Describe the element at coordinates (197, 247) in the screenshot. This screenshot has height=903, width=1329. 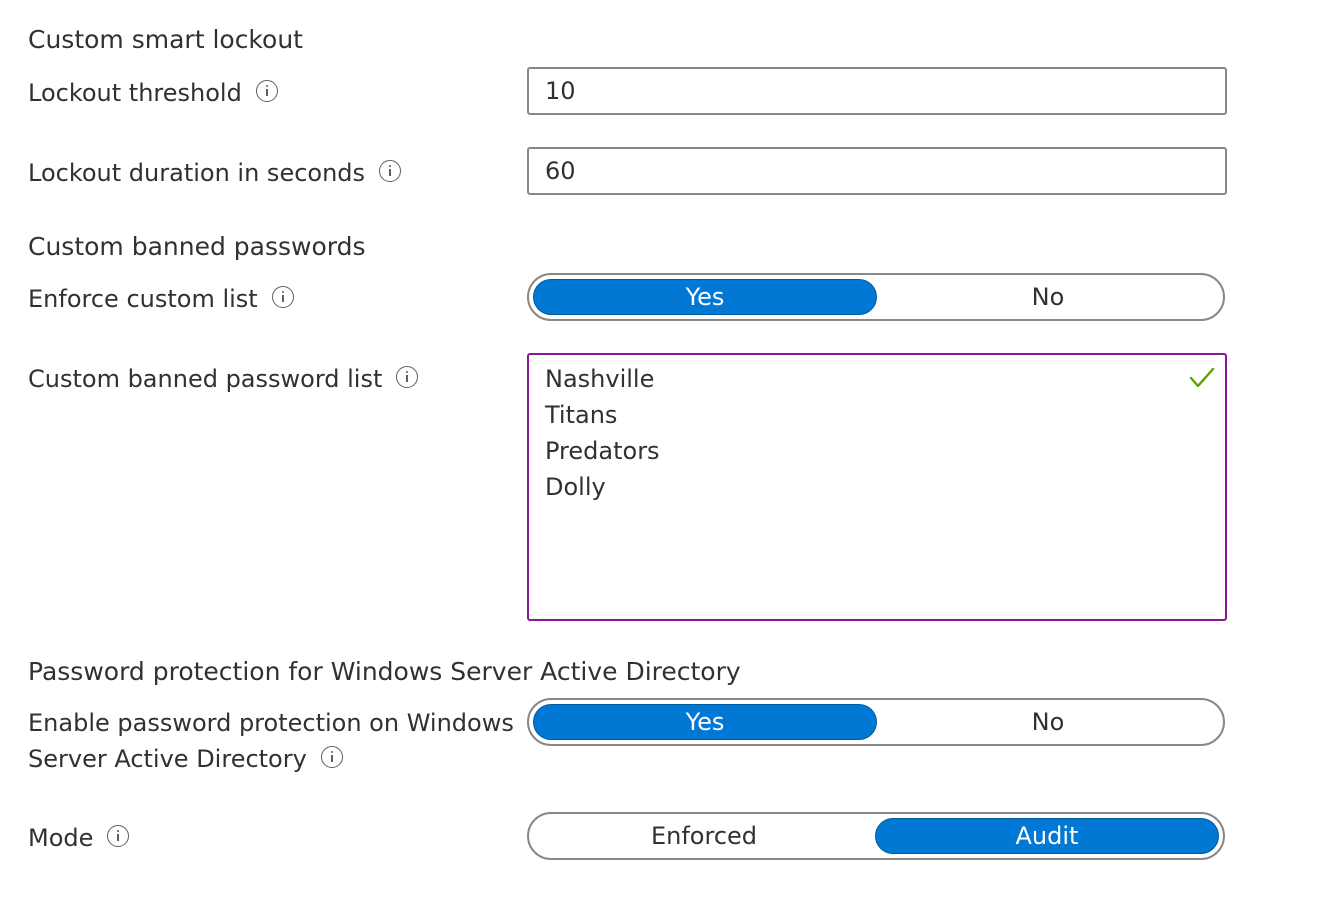
I see `banned-passwords-heading: Custom banned passwords` at that location.